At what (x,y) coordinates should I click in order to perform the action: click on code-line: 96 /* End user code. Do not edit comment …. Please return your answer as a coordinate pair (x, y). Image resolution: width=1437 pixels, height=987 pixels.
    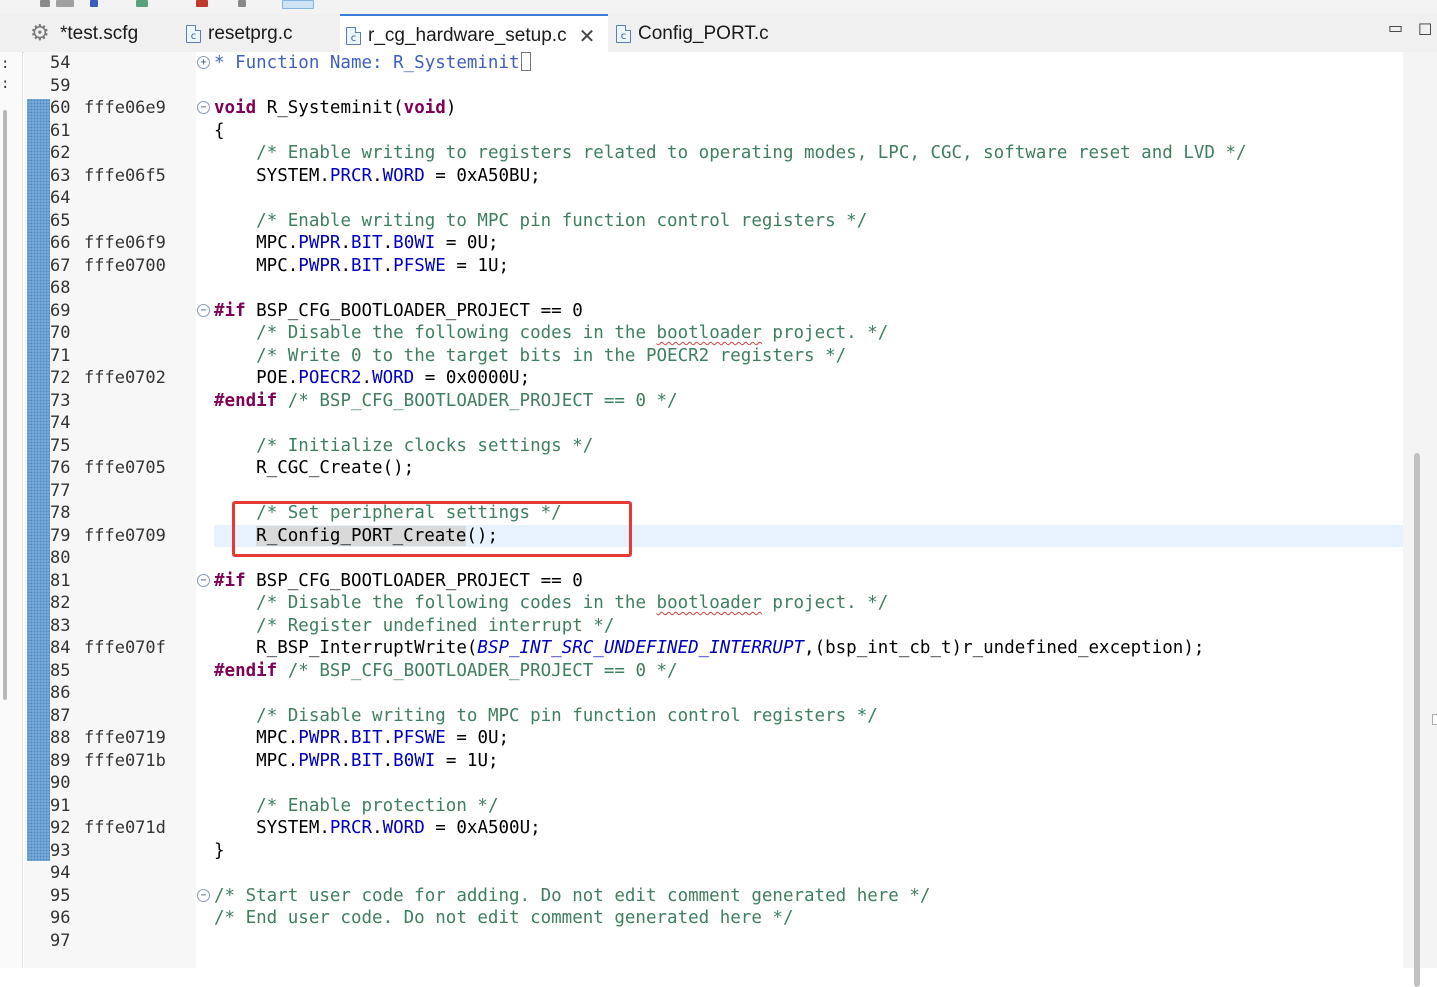
    Looking at the image, I should click on (719, 918).